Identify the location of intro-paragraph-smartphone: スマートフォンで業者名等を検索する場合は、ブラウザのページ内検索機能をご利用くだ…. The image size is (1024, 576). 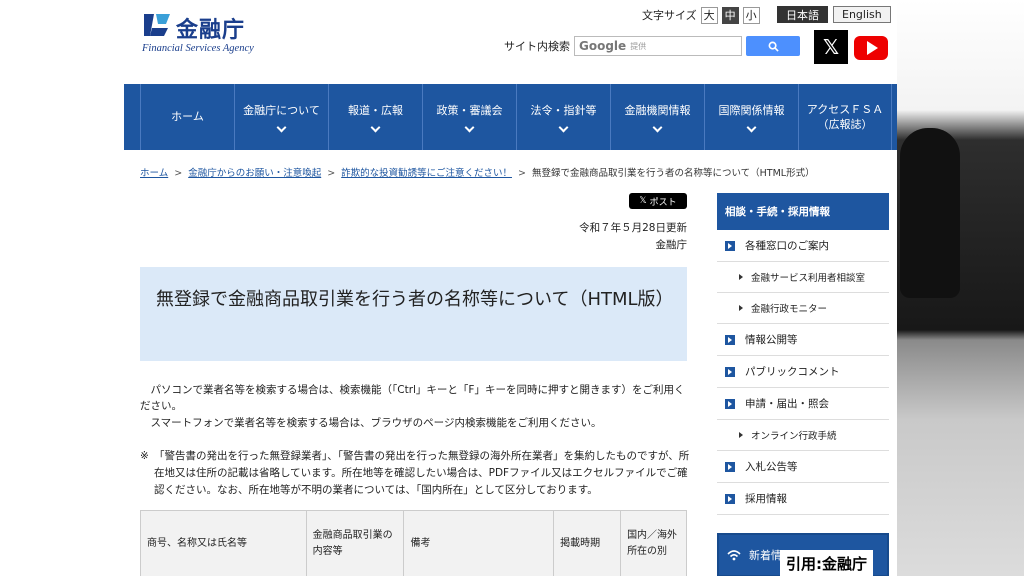
(376, 422).